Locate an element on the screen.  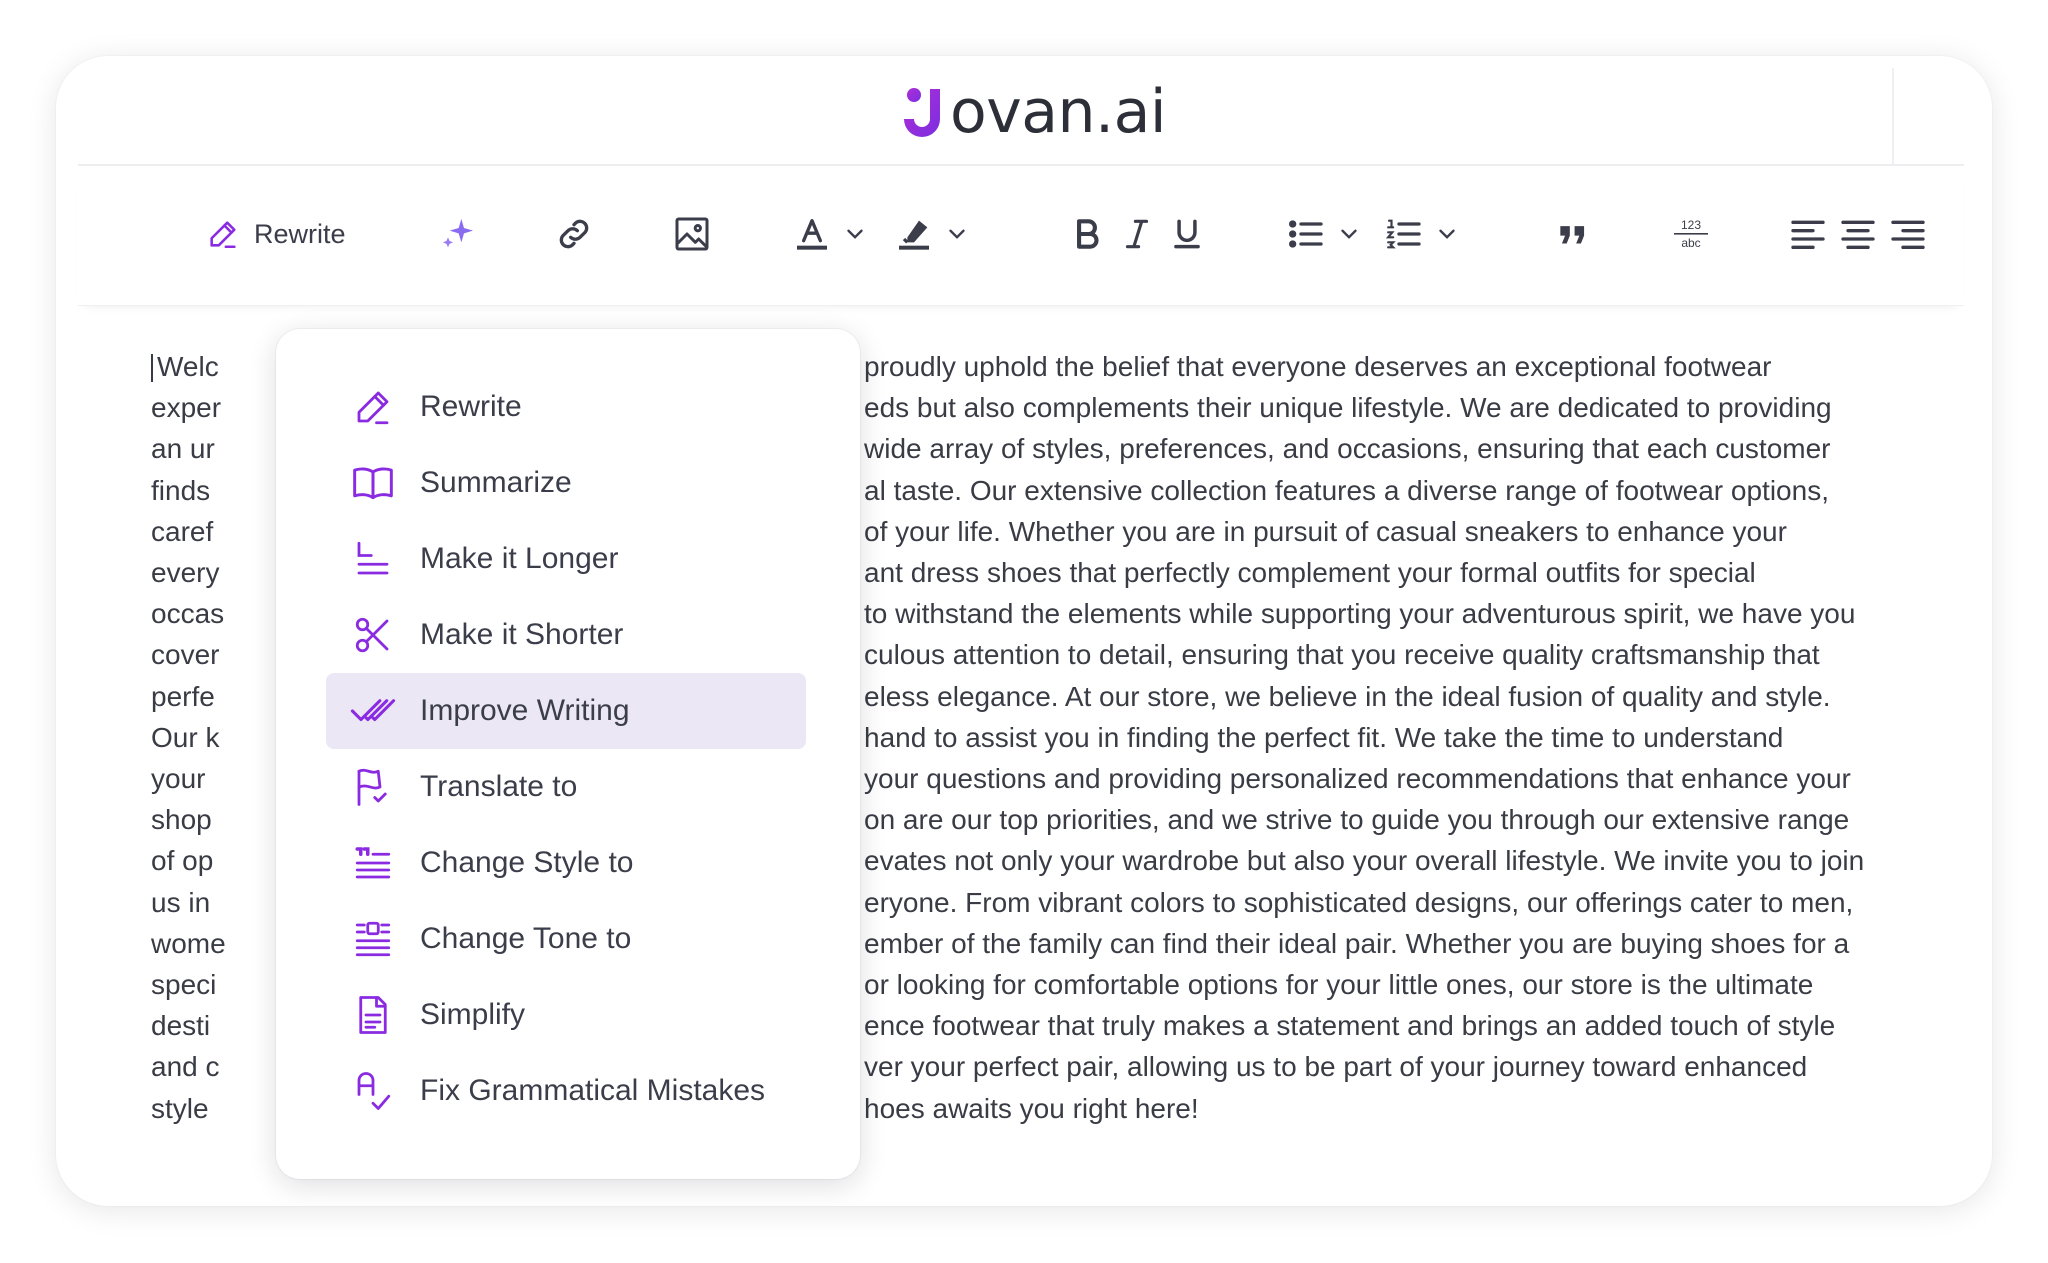
document-icon is located at coordinates (373, 1015).